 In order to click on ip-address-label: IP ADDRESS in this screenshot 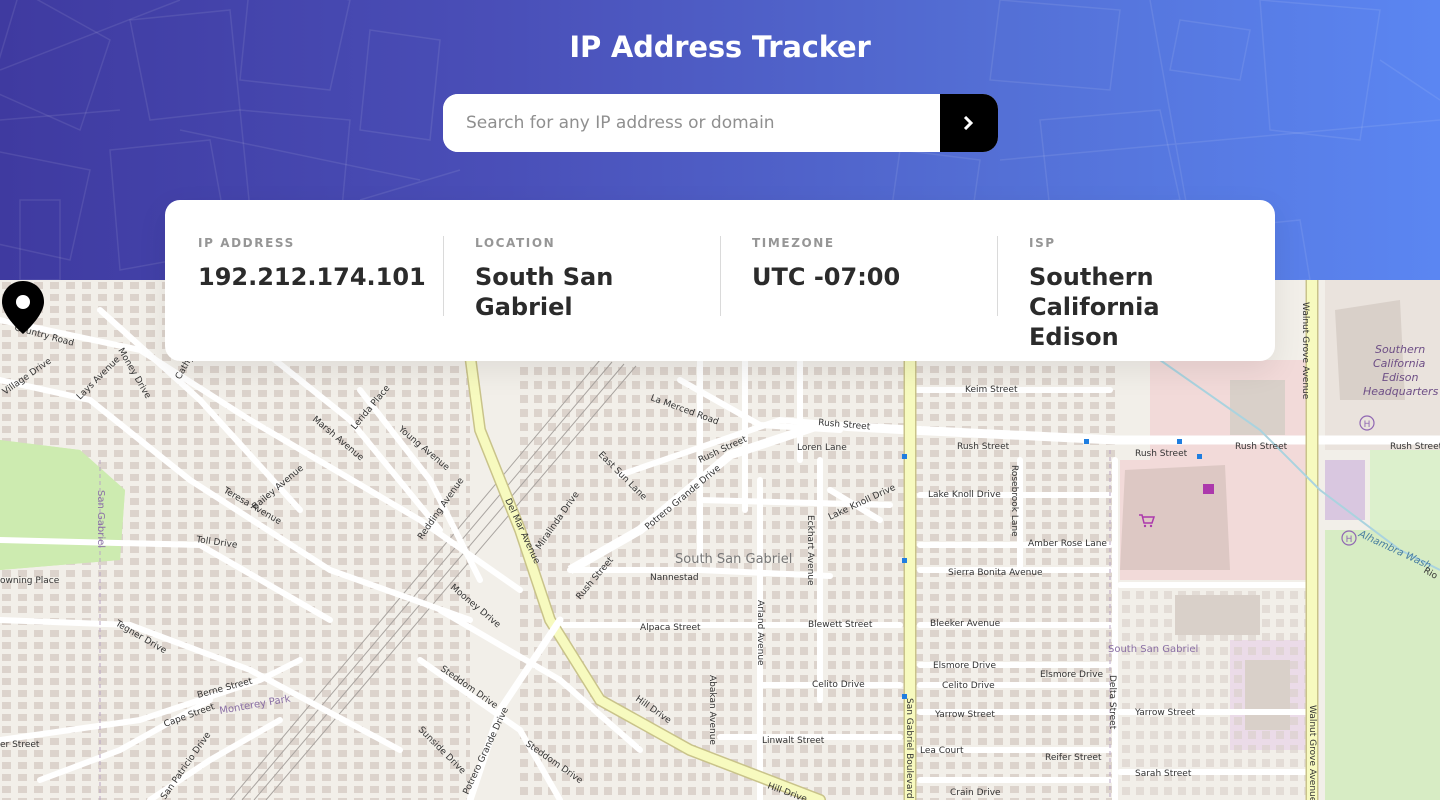, I will do `click(246, 243)`.